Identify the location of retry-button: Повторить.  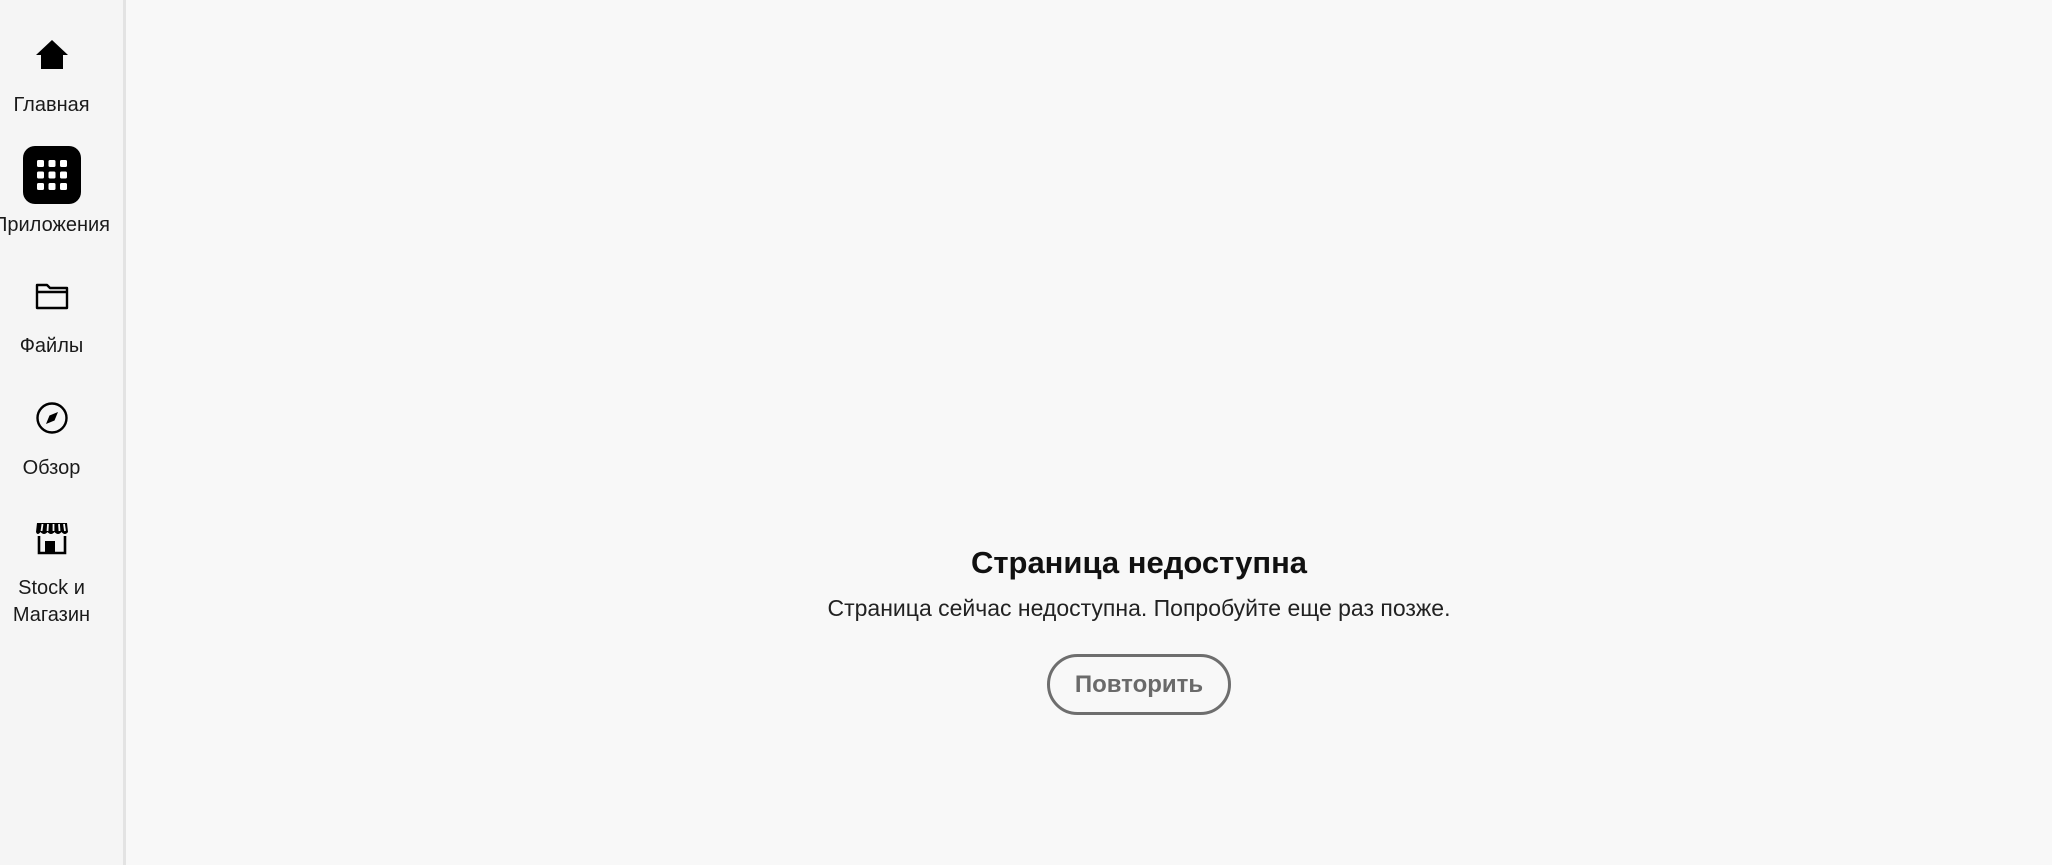
(1139, 684).